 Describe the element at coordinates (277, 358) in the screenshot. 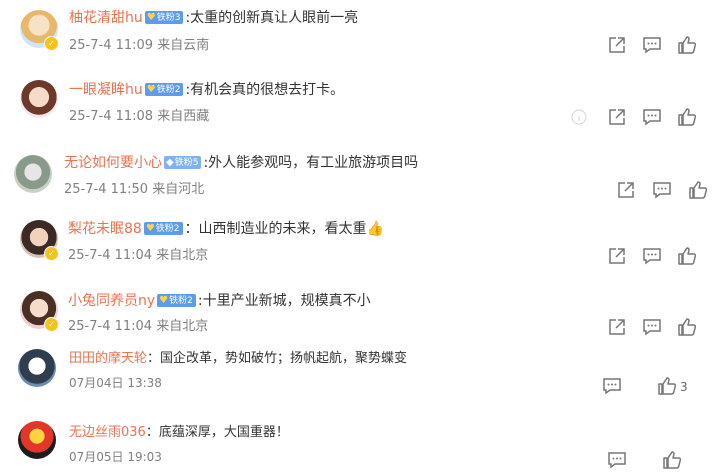

I see `comment-text: ：国企改革，势如破竹；扬帆起航，聚势蝶变` at that location.